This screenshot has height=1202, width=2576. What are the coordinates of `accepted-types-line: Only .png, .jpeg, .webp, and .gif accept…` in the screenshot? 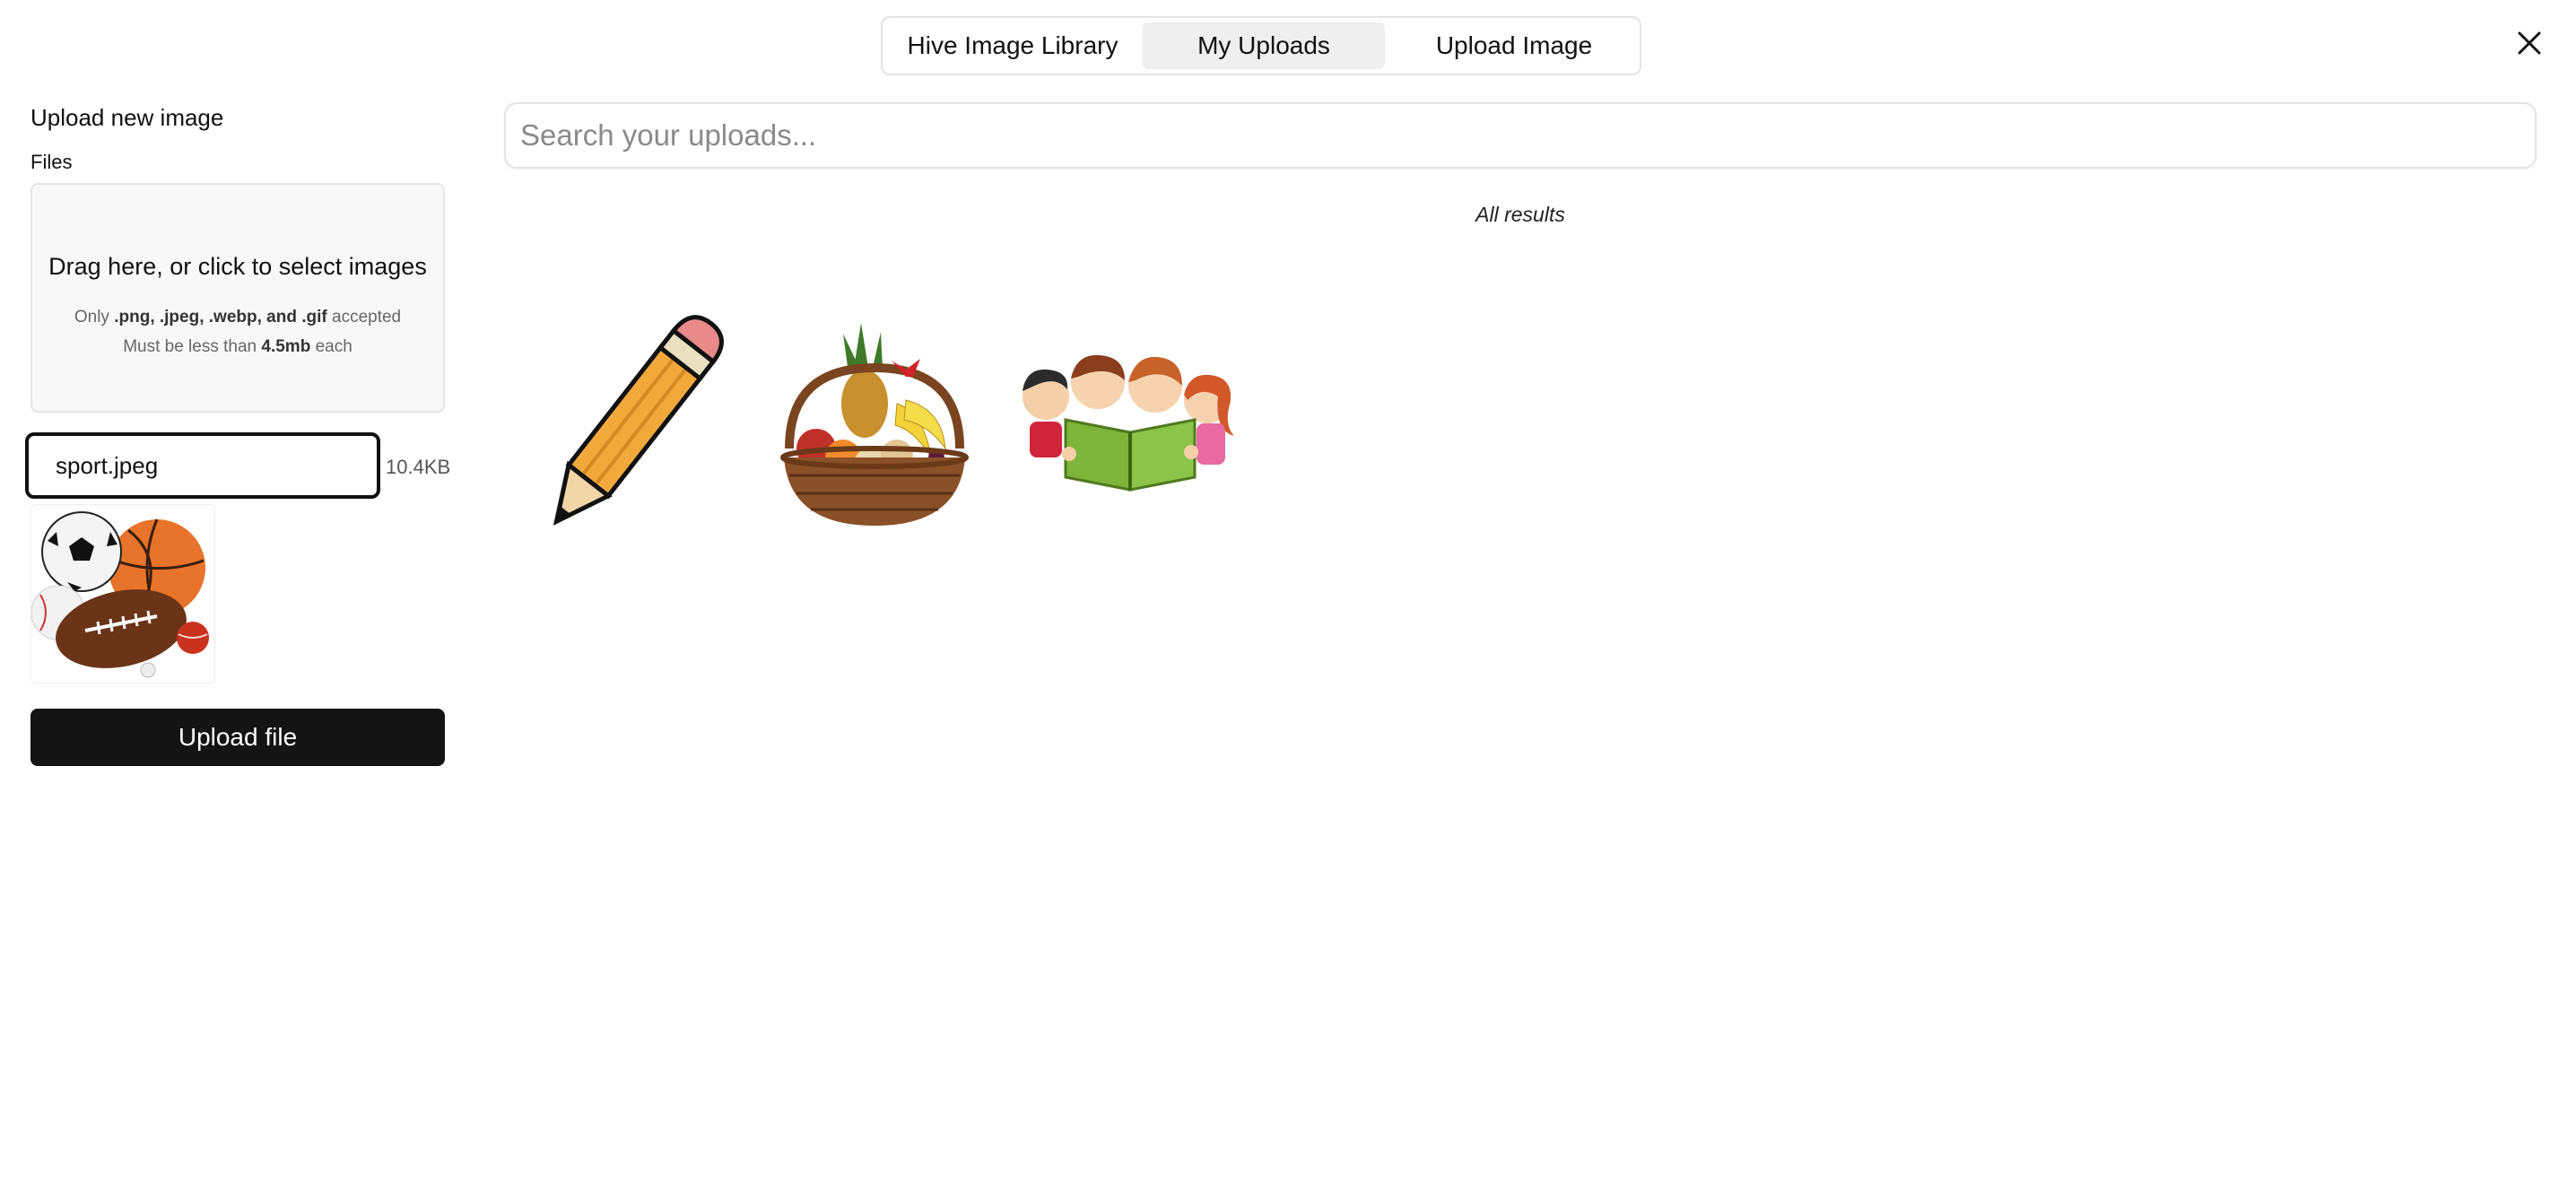 It's located at (238, 317).